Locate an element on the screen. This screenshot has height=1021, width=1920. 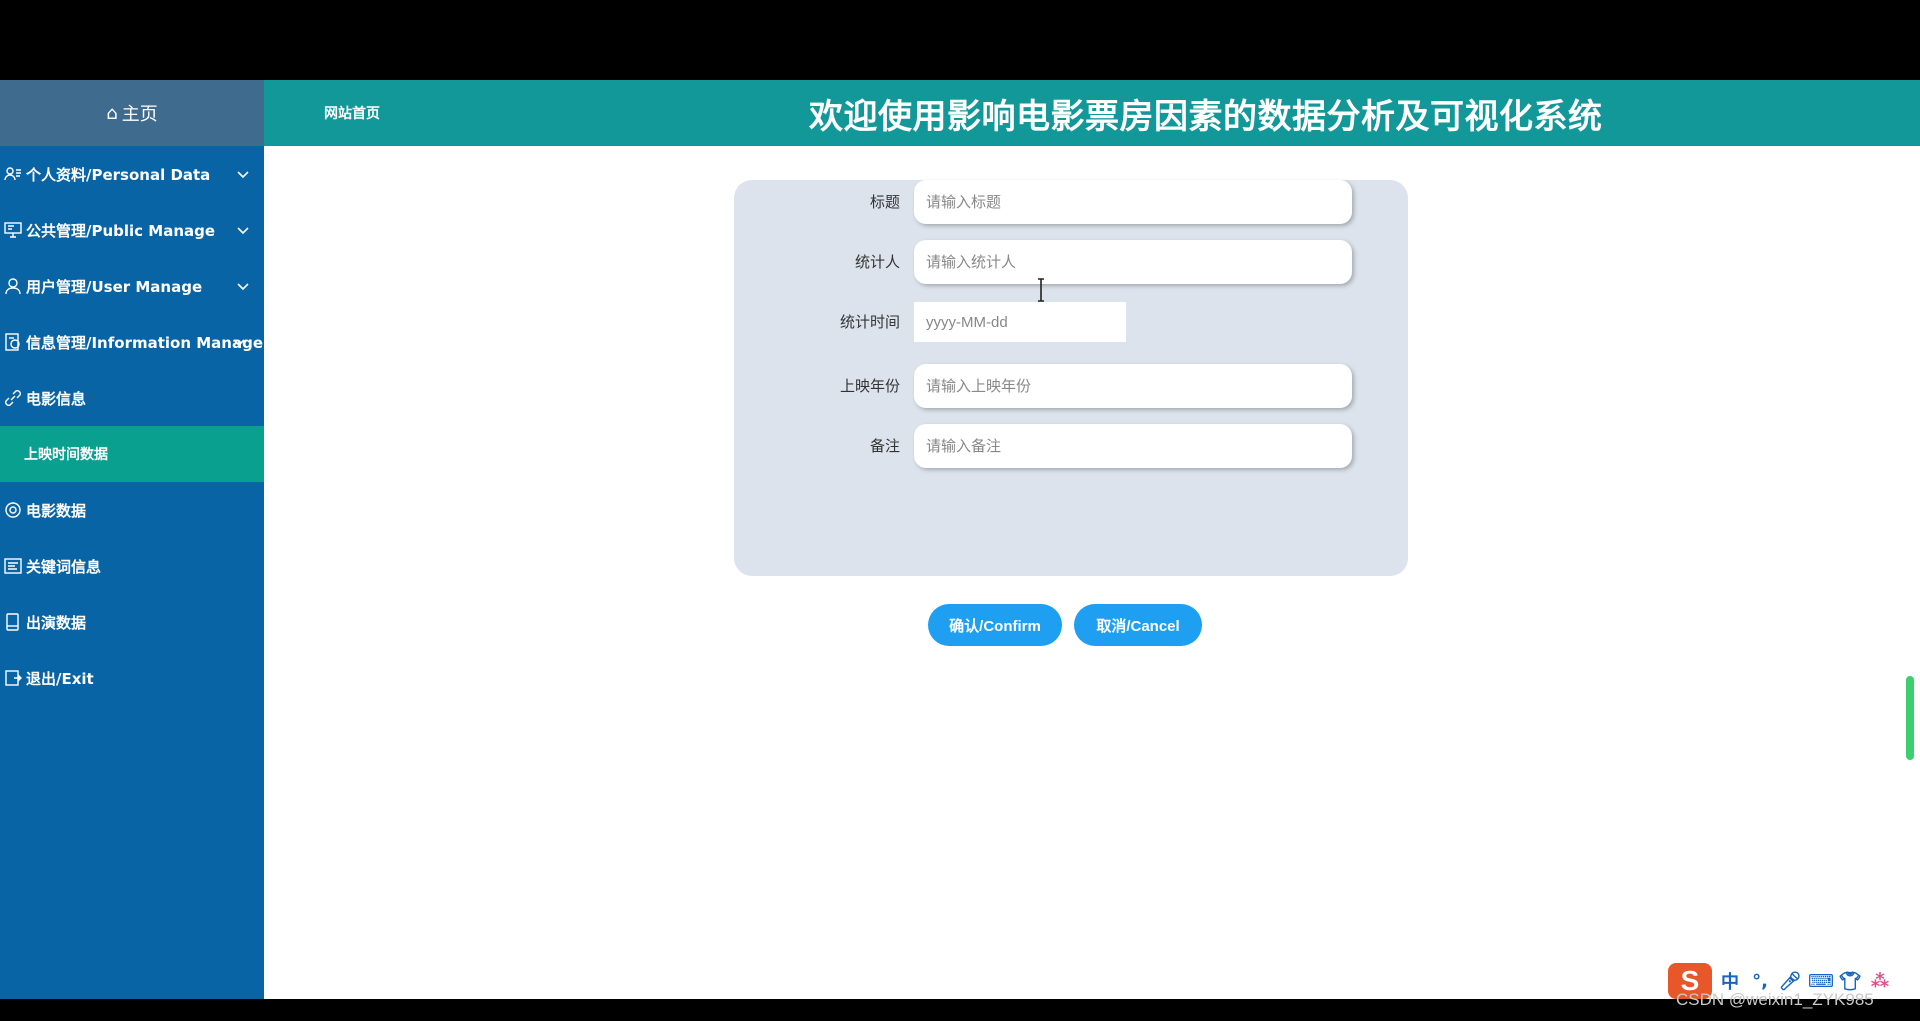
sidebar-item-label: 用户管理/User Manage is located at coordinates (114, 286).